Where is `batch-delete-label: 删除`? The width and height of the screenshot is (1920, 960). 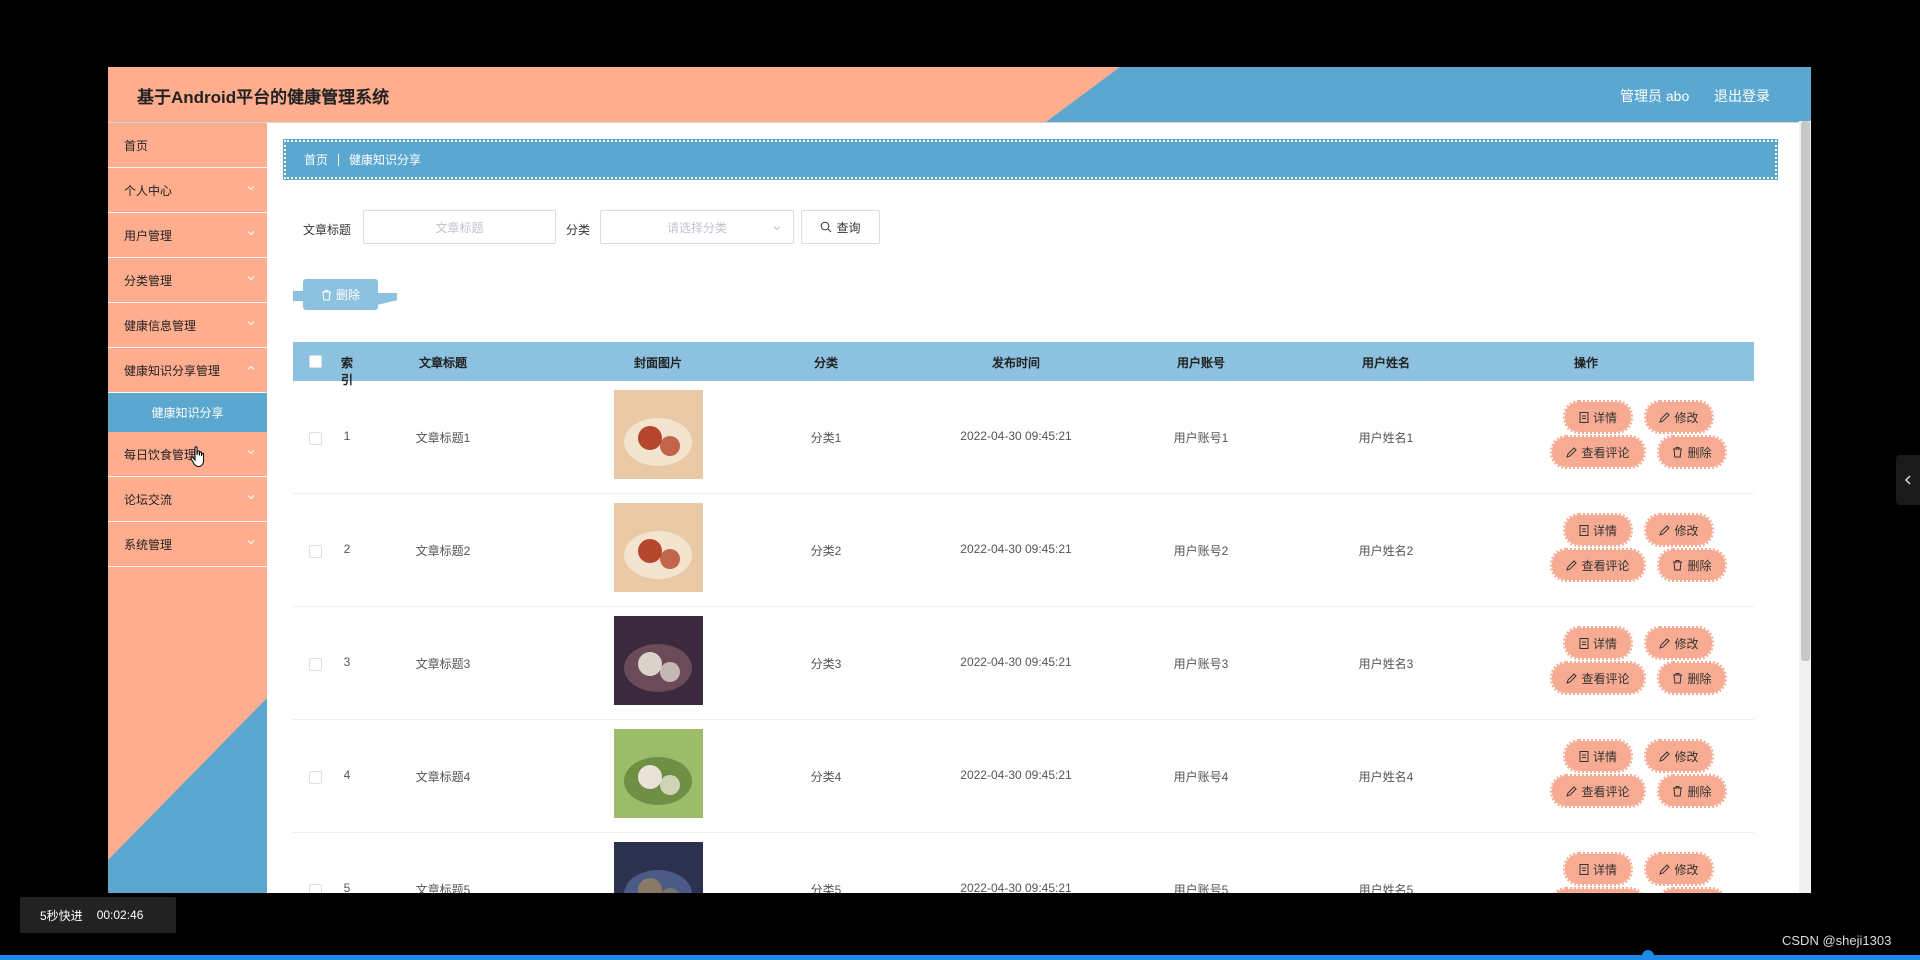 batch-delete-label: 删除 is located at coordinates (347, 295).